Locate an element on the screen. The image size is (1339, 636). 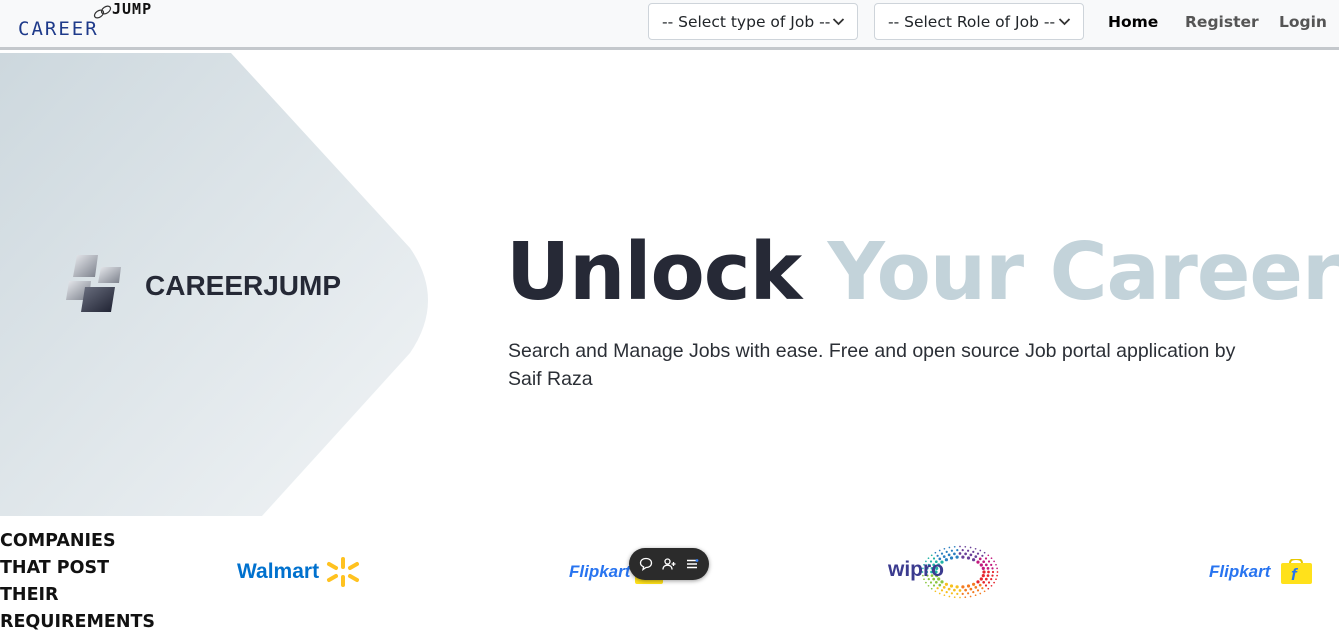
company-logo-walmart: Walmart is located at coordinates (299, 572).